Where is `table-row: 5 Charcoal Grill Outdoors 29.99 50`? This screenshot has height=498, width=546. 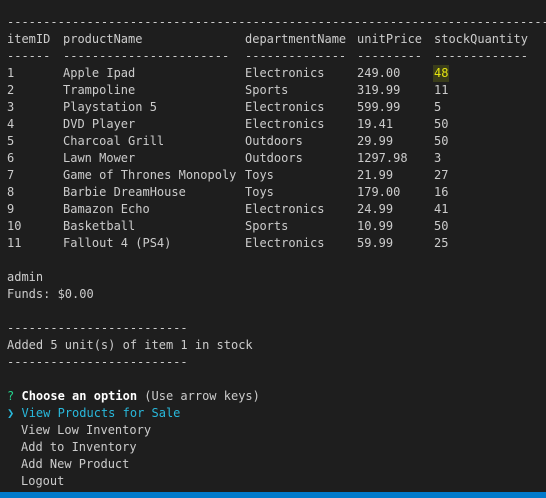
table-row: 5 Charcoal Grill Outdoors 29.99 50 is located at coordinates (272, 141).